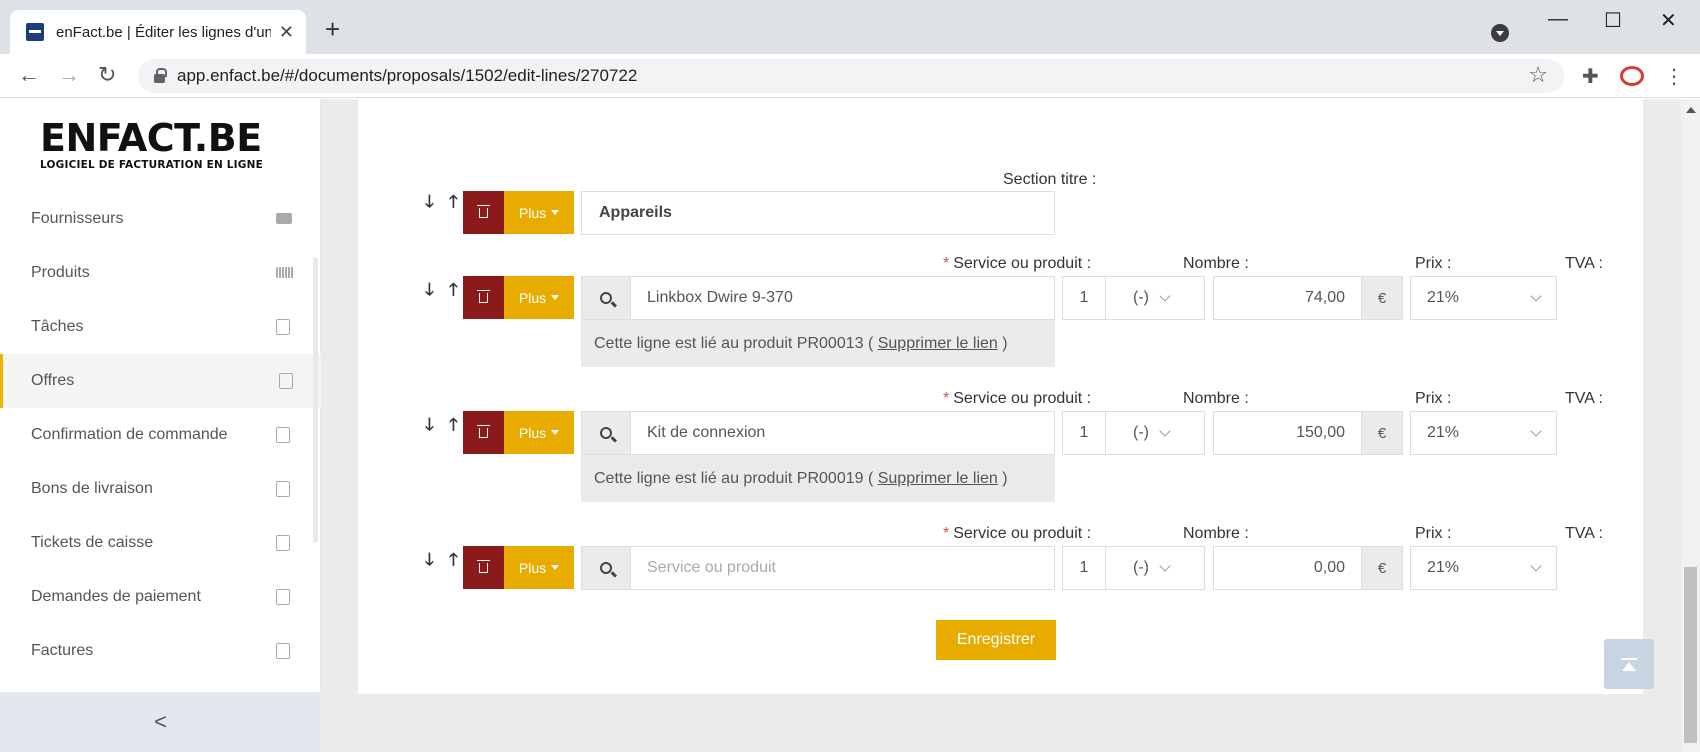 This screenshot has height=752, width=1700. What do you see at coordinates (160, 327) in the screenshot?
I see `sidebar-item-taches: Tâches` at bounding box center [160, 327].